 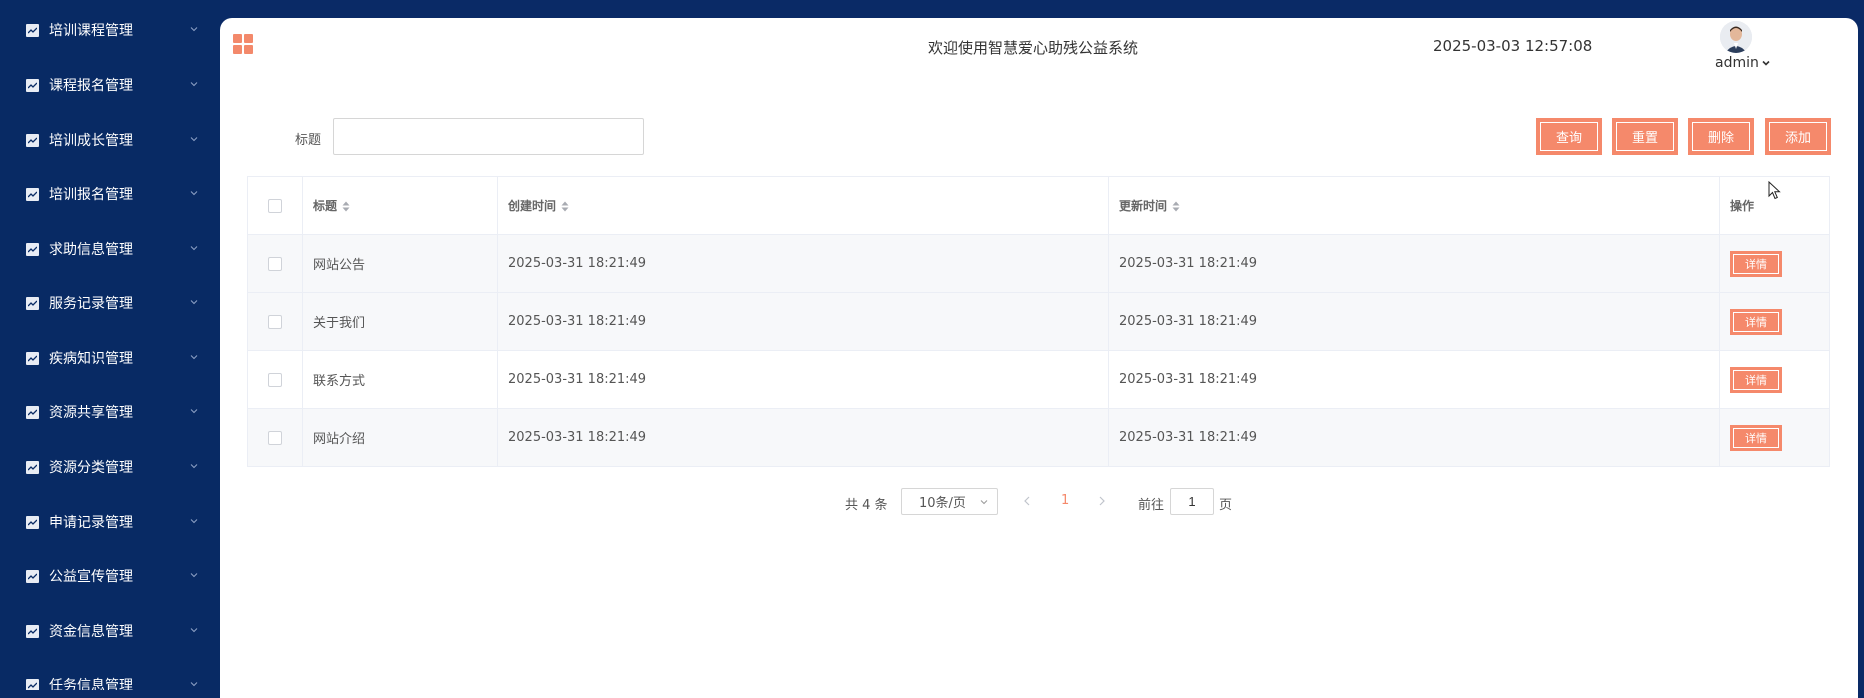 I want to click on grid-icon, so click(x=244, y=45).